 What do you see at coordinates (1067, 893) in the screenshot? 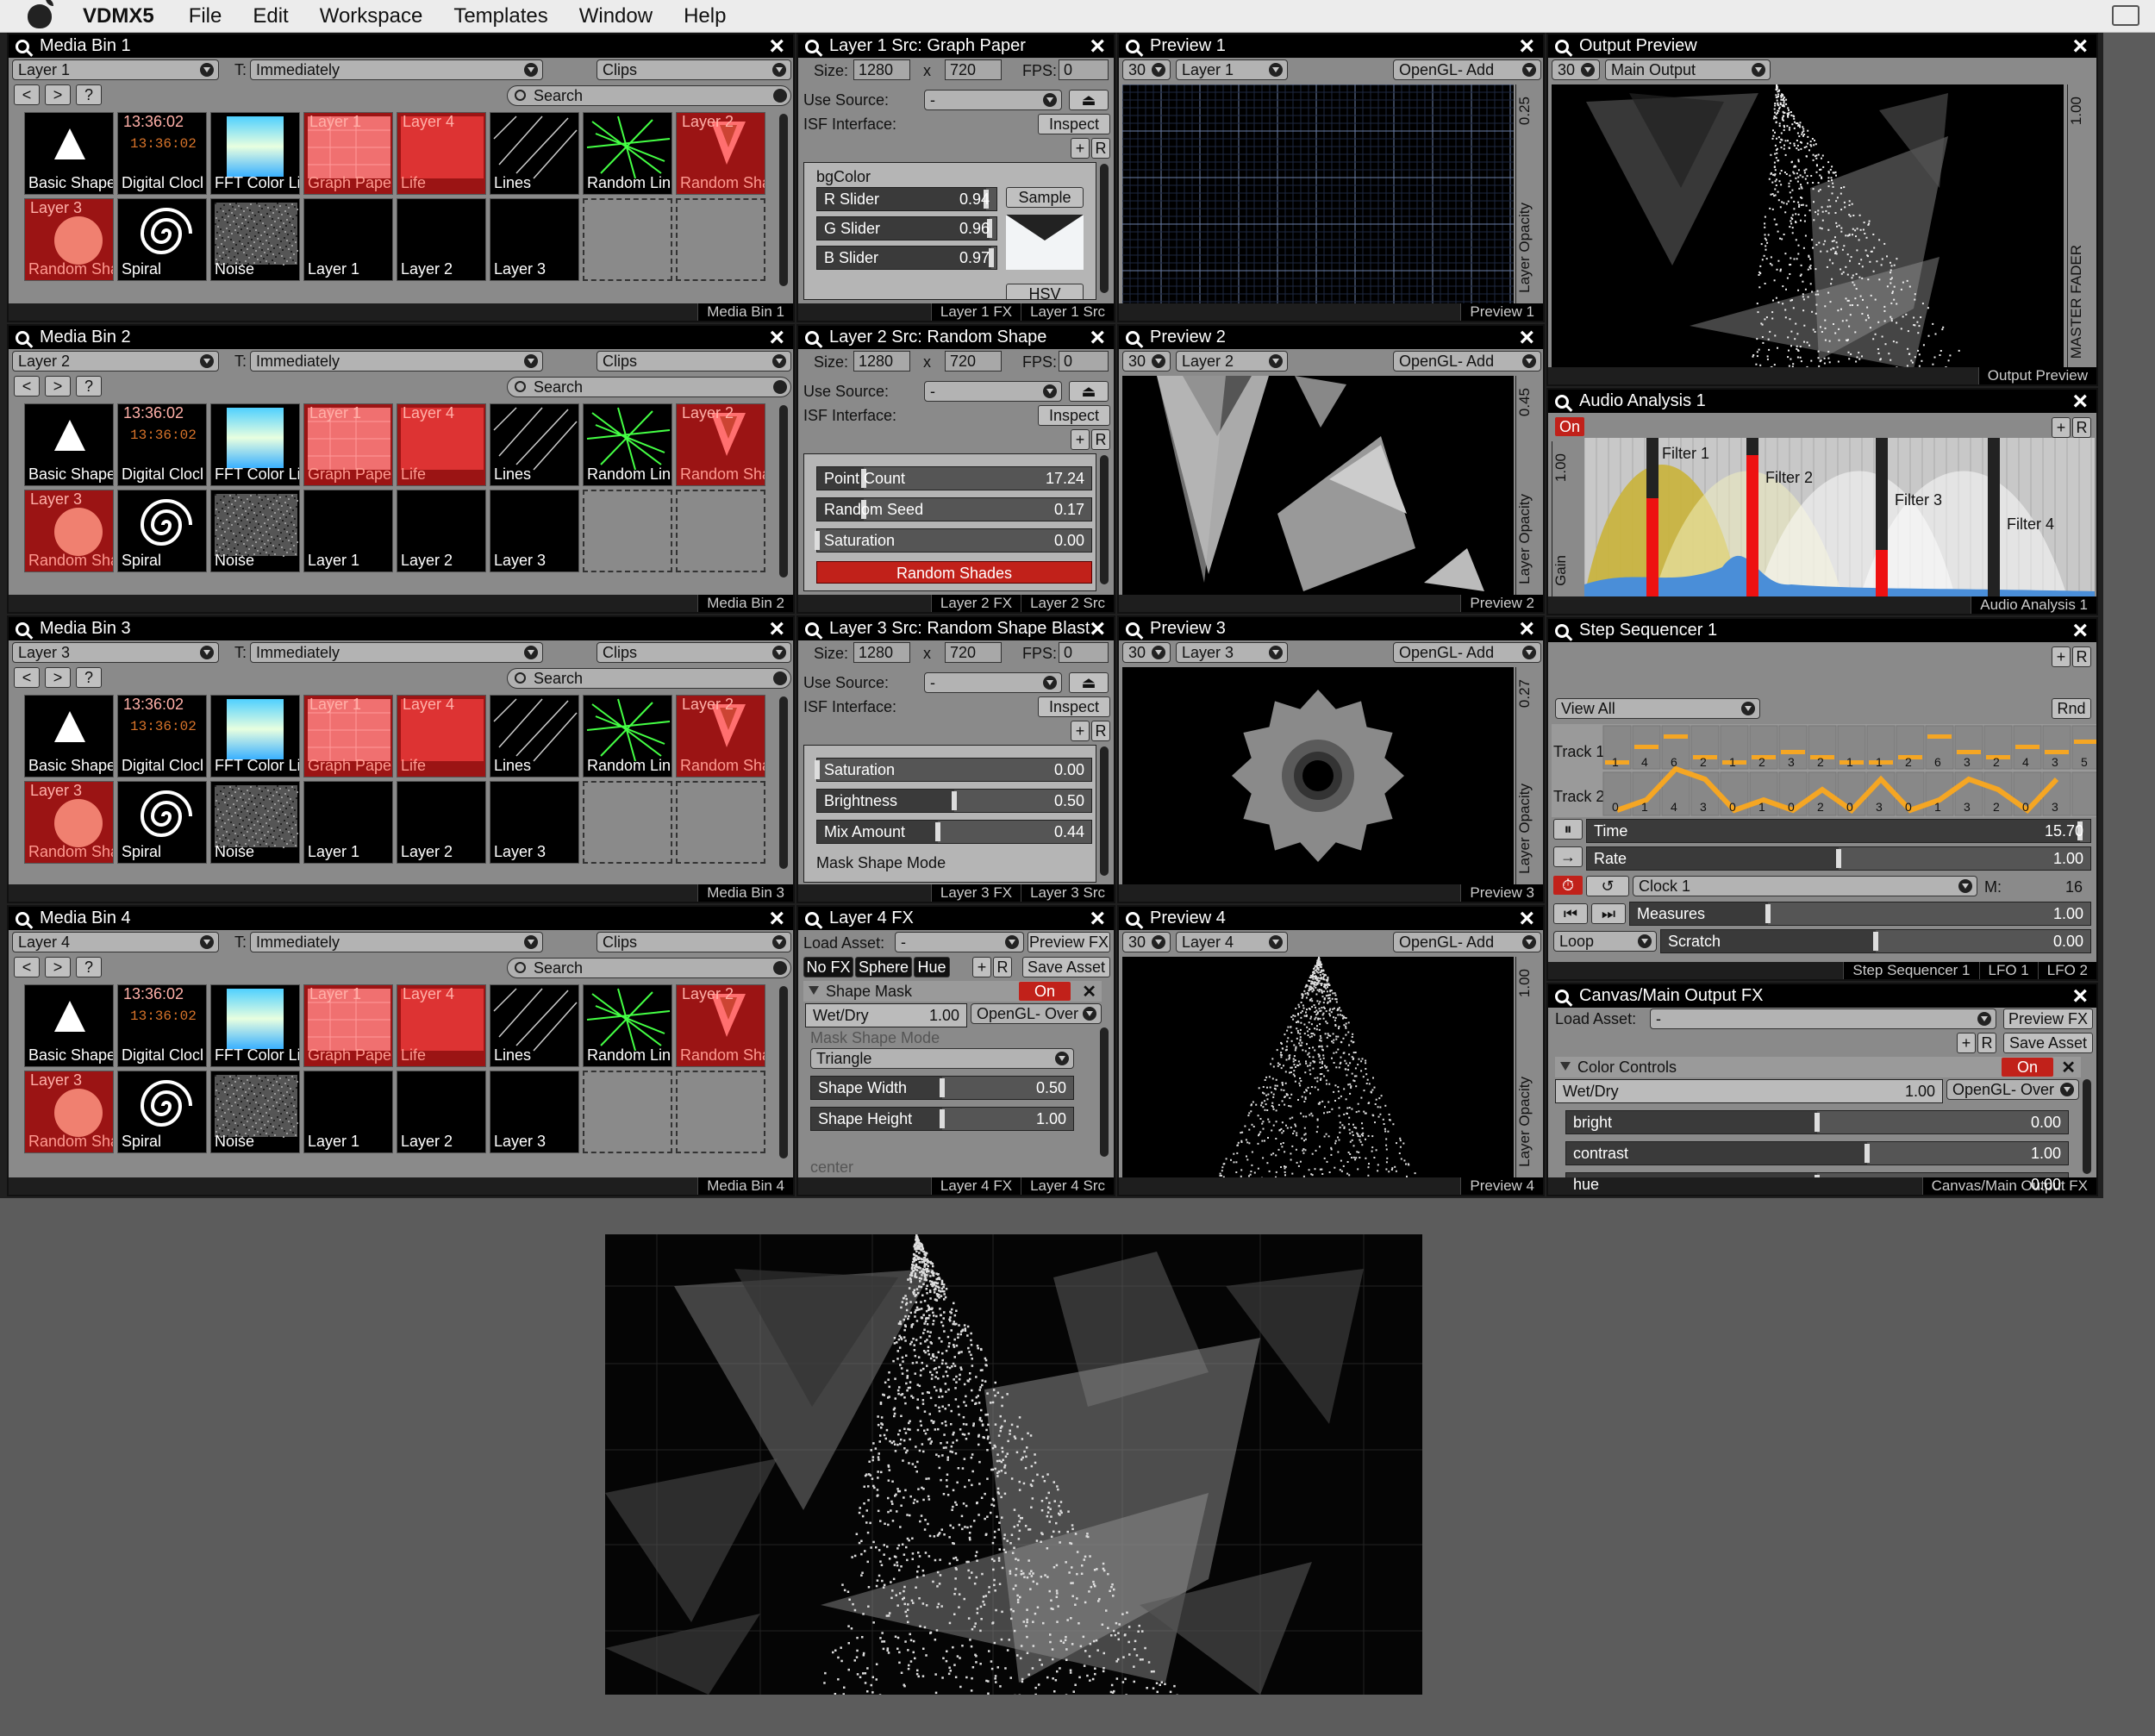
I see `layer-source-footer-tab: Layer 3 Src` at bounding box center [1067, 893].